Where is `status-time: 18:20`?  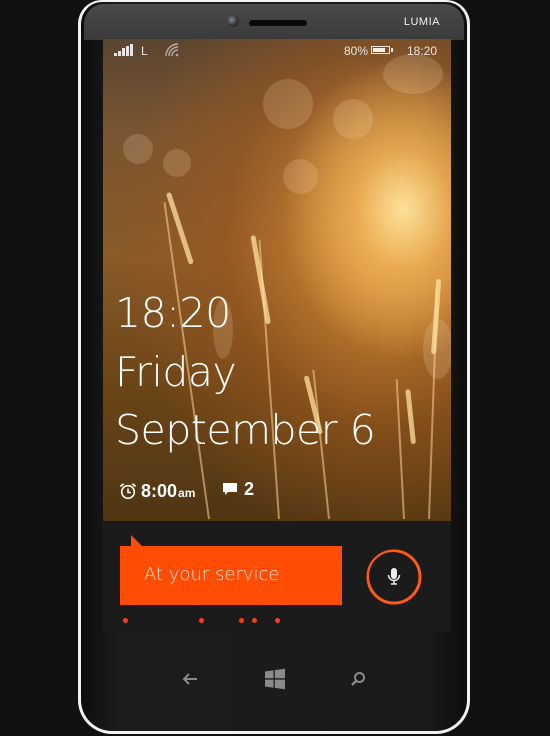
status-time: 18:20 is located at coordinates (422, 51).